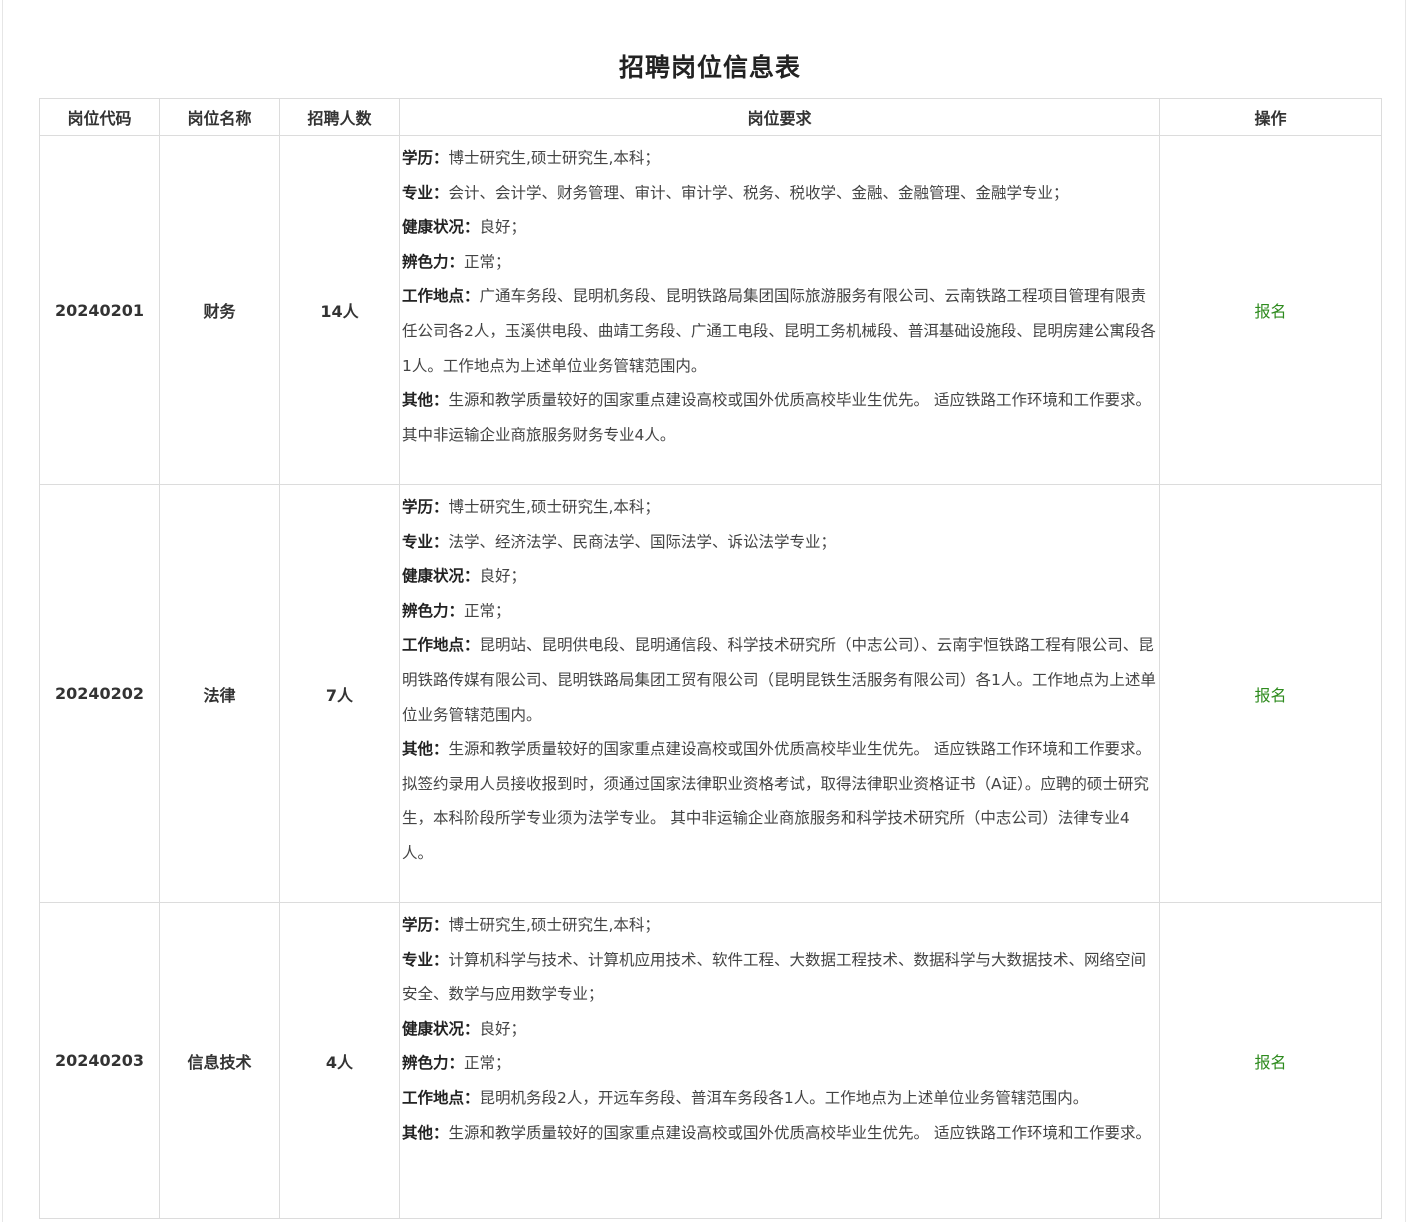  Describe the element at coordinates (339, 693) in the screenshot. I see `job-count: 7人` at that location.